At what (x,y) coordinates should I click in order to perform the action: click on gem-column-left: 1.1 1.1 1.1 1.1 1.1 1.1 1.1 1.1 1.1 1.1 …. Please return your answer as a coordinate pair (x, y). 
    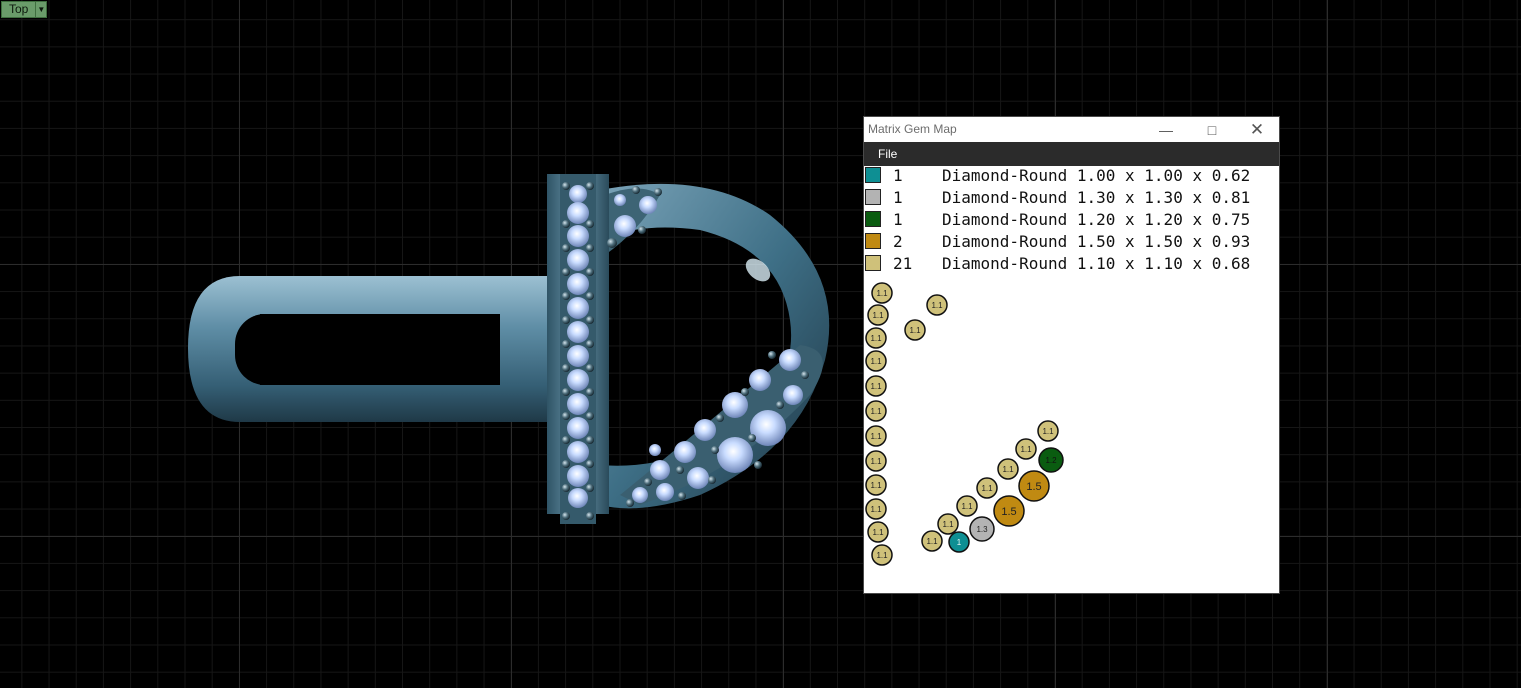
    Looking at the image, I should click on (879, 424).